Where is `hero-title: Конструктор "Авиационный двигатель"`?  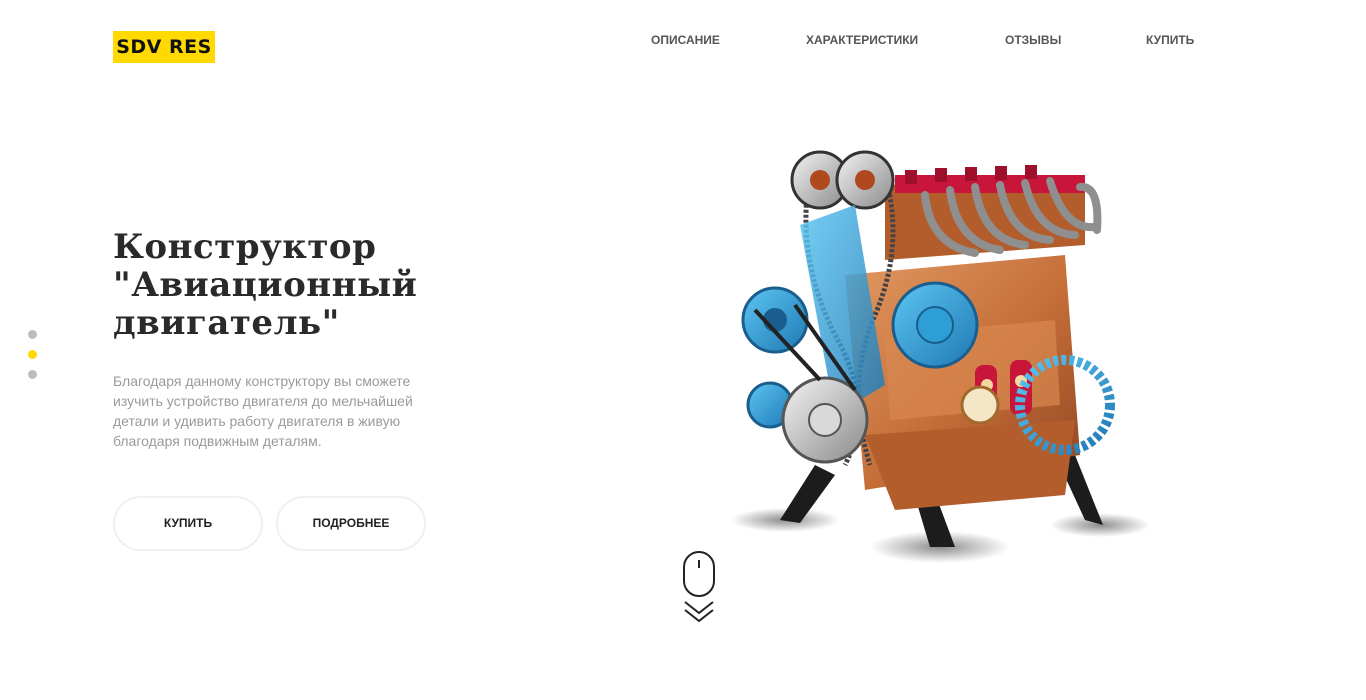 hero-title: Конструктор "Авиационный двигатель" is located at coordinates (313, 285).